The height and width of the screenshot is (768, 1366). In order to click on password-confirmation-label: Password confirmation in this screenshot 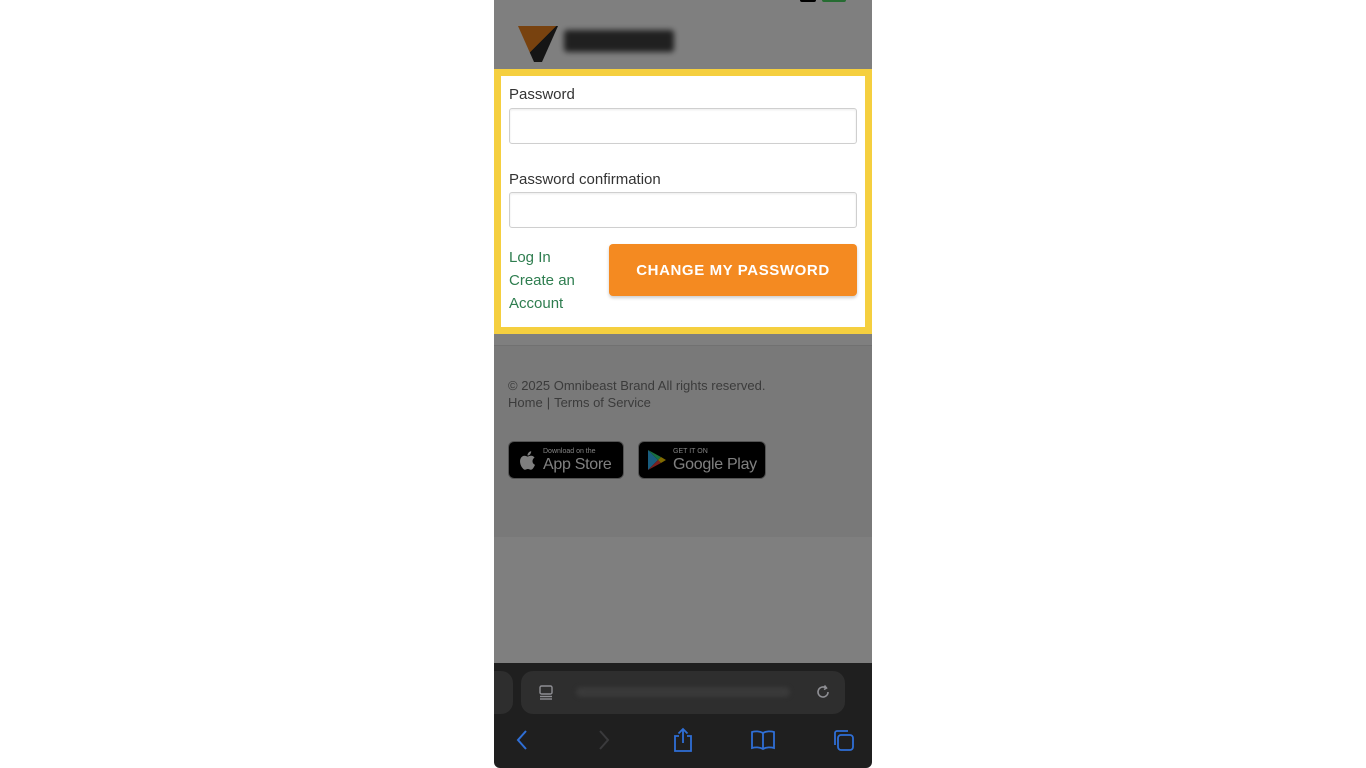, I will do `click(585, 179)`.